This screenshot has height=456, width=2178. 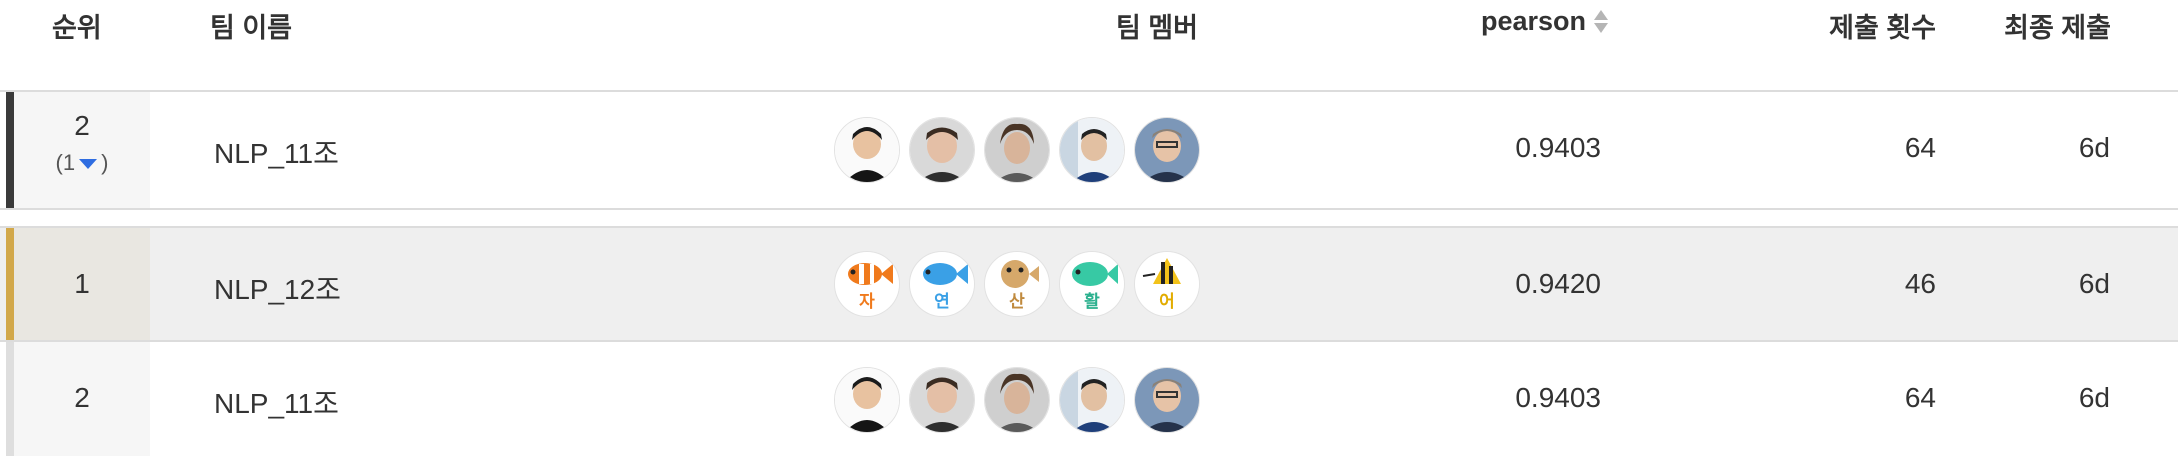 I want to click on rank-value: 1, so click(x=82, y=283).